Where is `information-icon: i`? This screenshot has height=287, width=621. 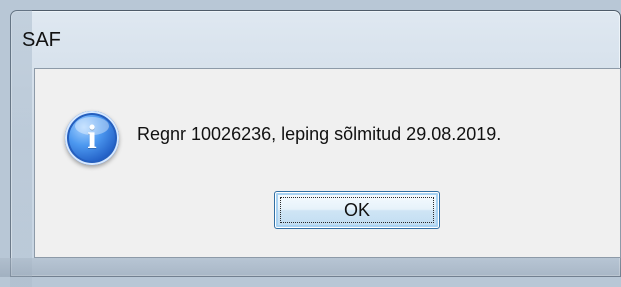
information-icon: i is located at coordinates (92, 138).